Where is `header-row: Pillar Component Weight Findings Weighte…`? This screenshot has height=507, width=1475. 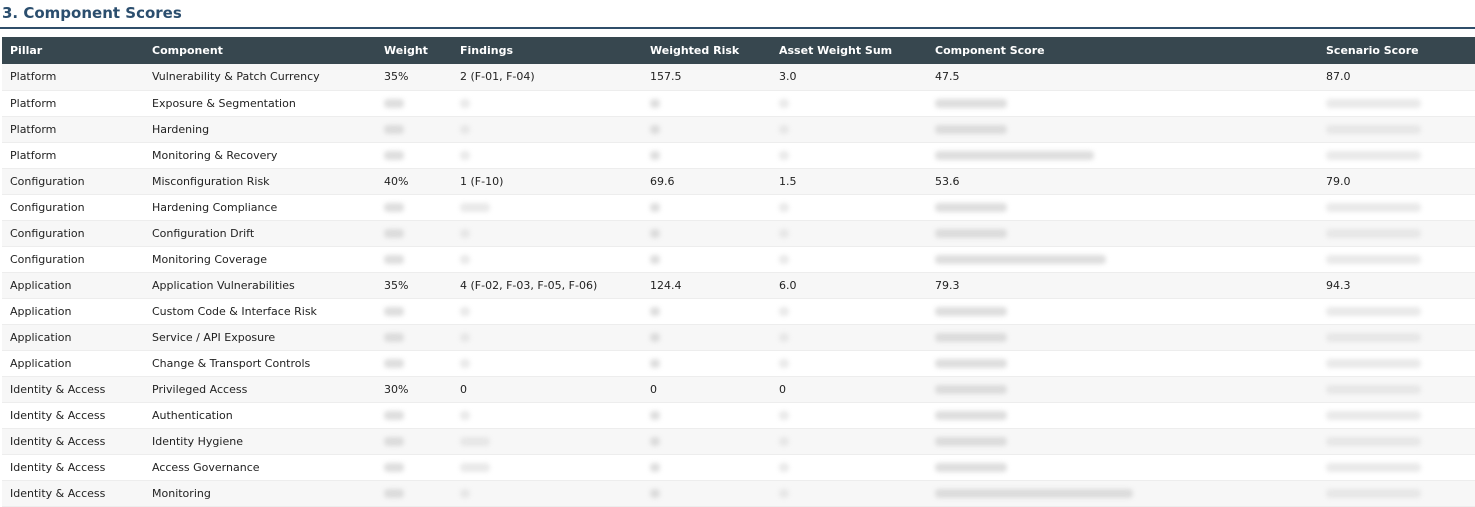
header-row: Pillar Component Weight Findings Weighte… is located at coordinates (738, 50).